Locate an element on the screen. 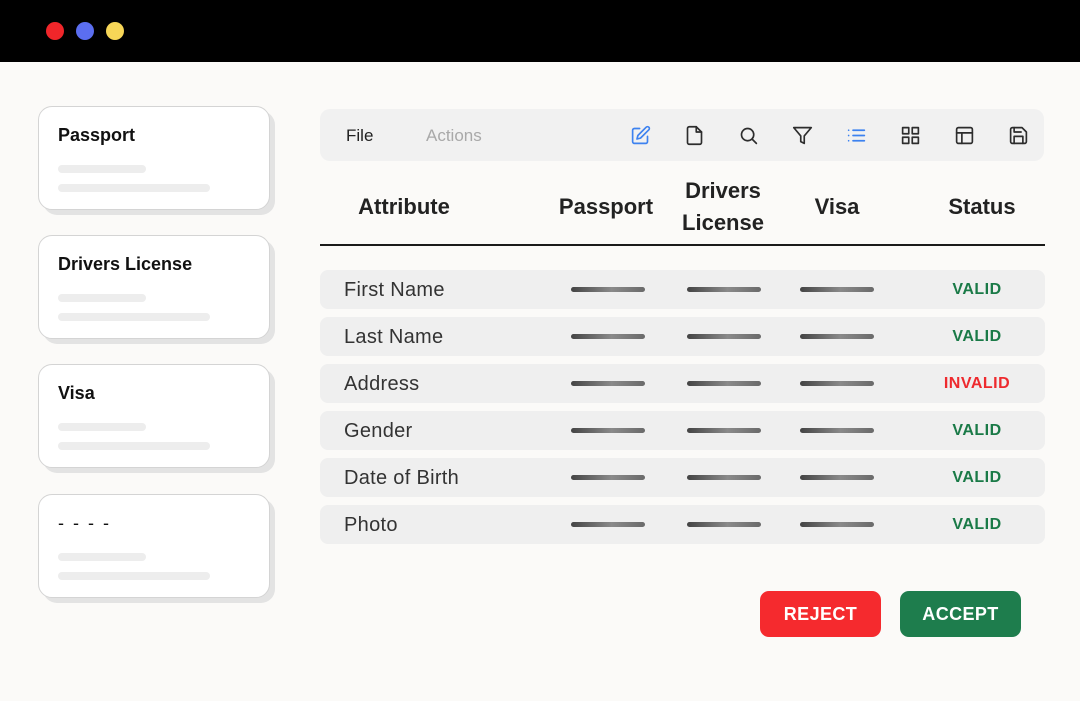 This screenshot has width=1080, height=701. status-badge: INVALID is located at coordinates (977, 383).